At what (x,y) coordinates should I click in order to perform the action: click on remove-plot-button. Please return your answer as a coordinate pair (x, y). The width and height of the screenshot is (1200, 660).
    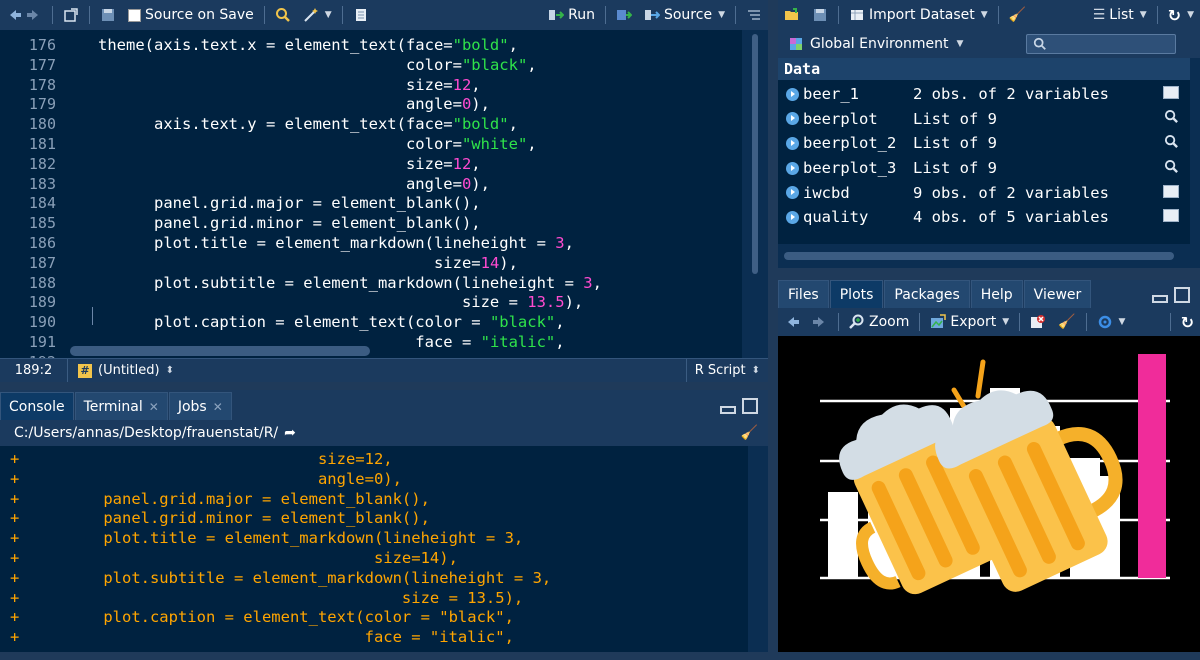
    Looking at the image, I should click on (1038, 322).